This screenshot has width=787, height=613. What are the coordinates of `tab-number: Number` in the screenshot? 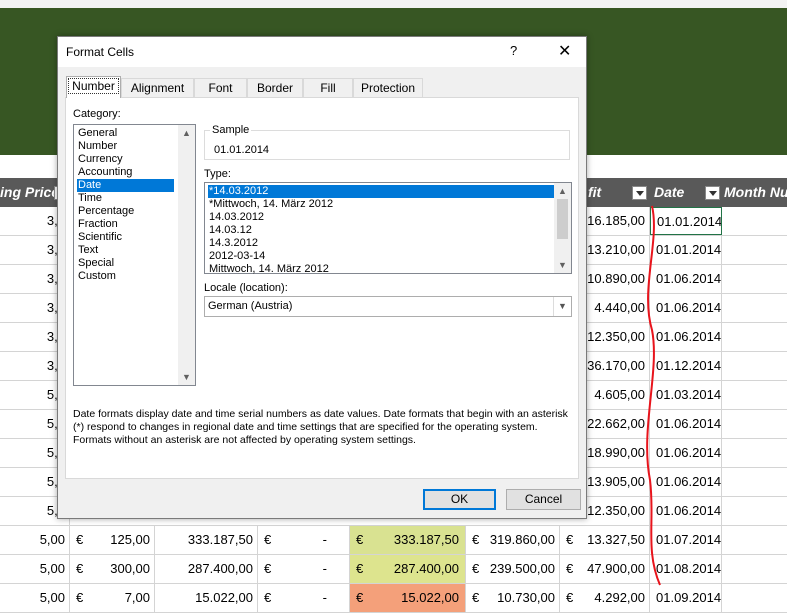 It's located at (93, 87).